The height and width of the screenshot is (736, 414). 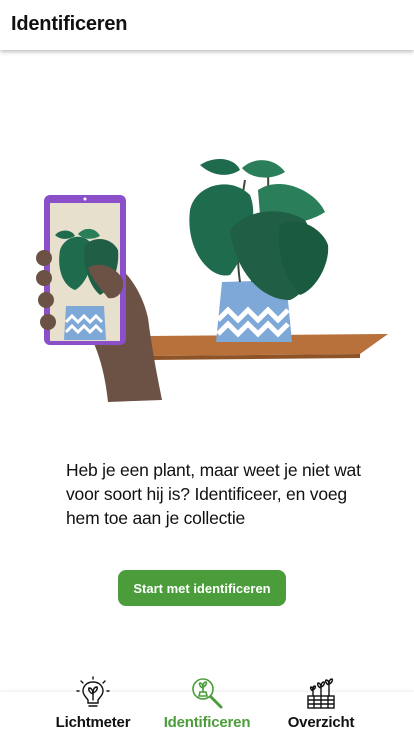 I want to click on magnifier-plant-icon, so click(x=207, y=693).